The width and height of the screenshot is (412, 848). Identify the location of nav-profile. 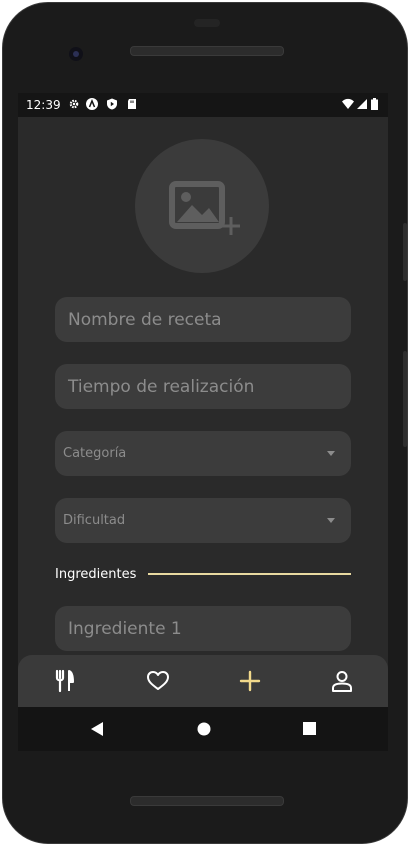
(342, 681).